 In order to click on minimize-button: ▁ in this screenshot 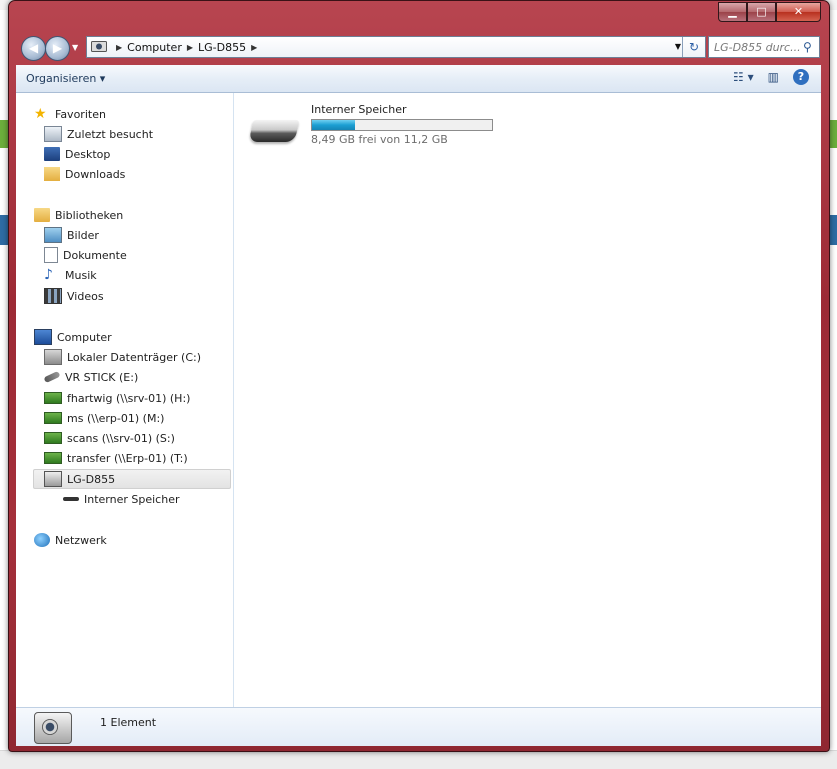, I will do `click(732, 12)`.